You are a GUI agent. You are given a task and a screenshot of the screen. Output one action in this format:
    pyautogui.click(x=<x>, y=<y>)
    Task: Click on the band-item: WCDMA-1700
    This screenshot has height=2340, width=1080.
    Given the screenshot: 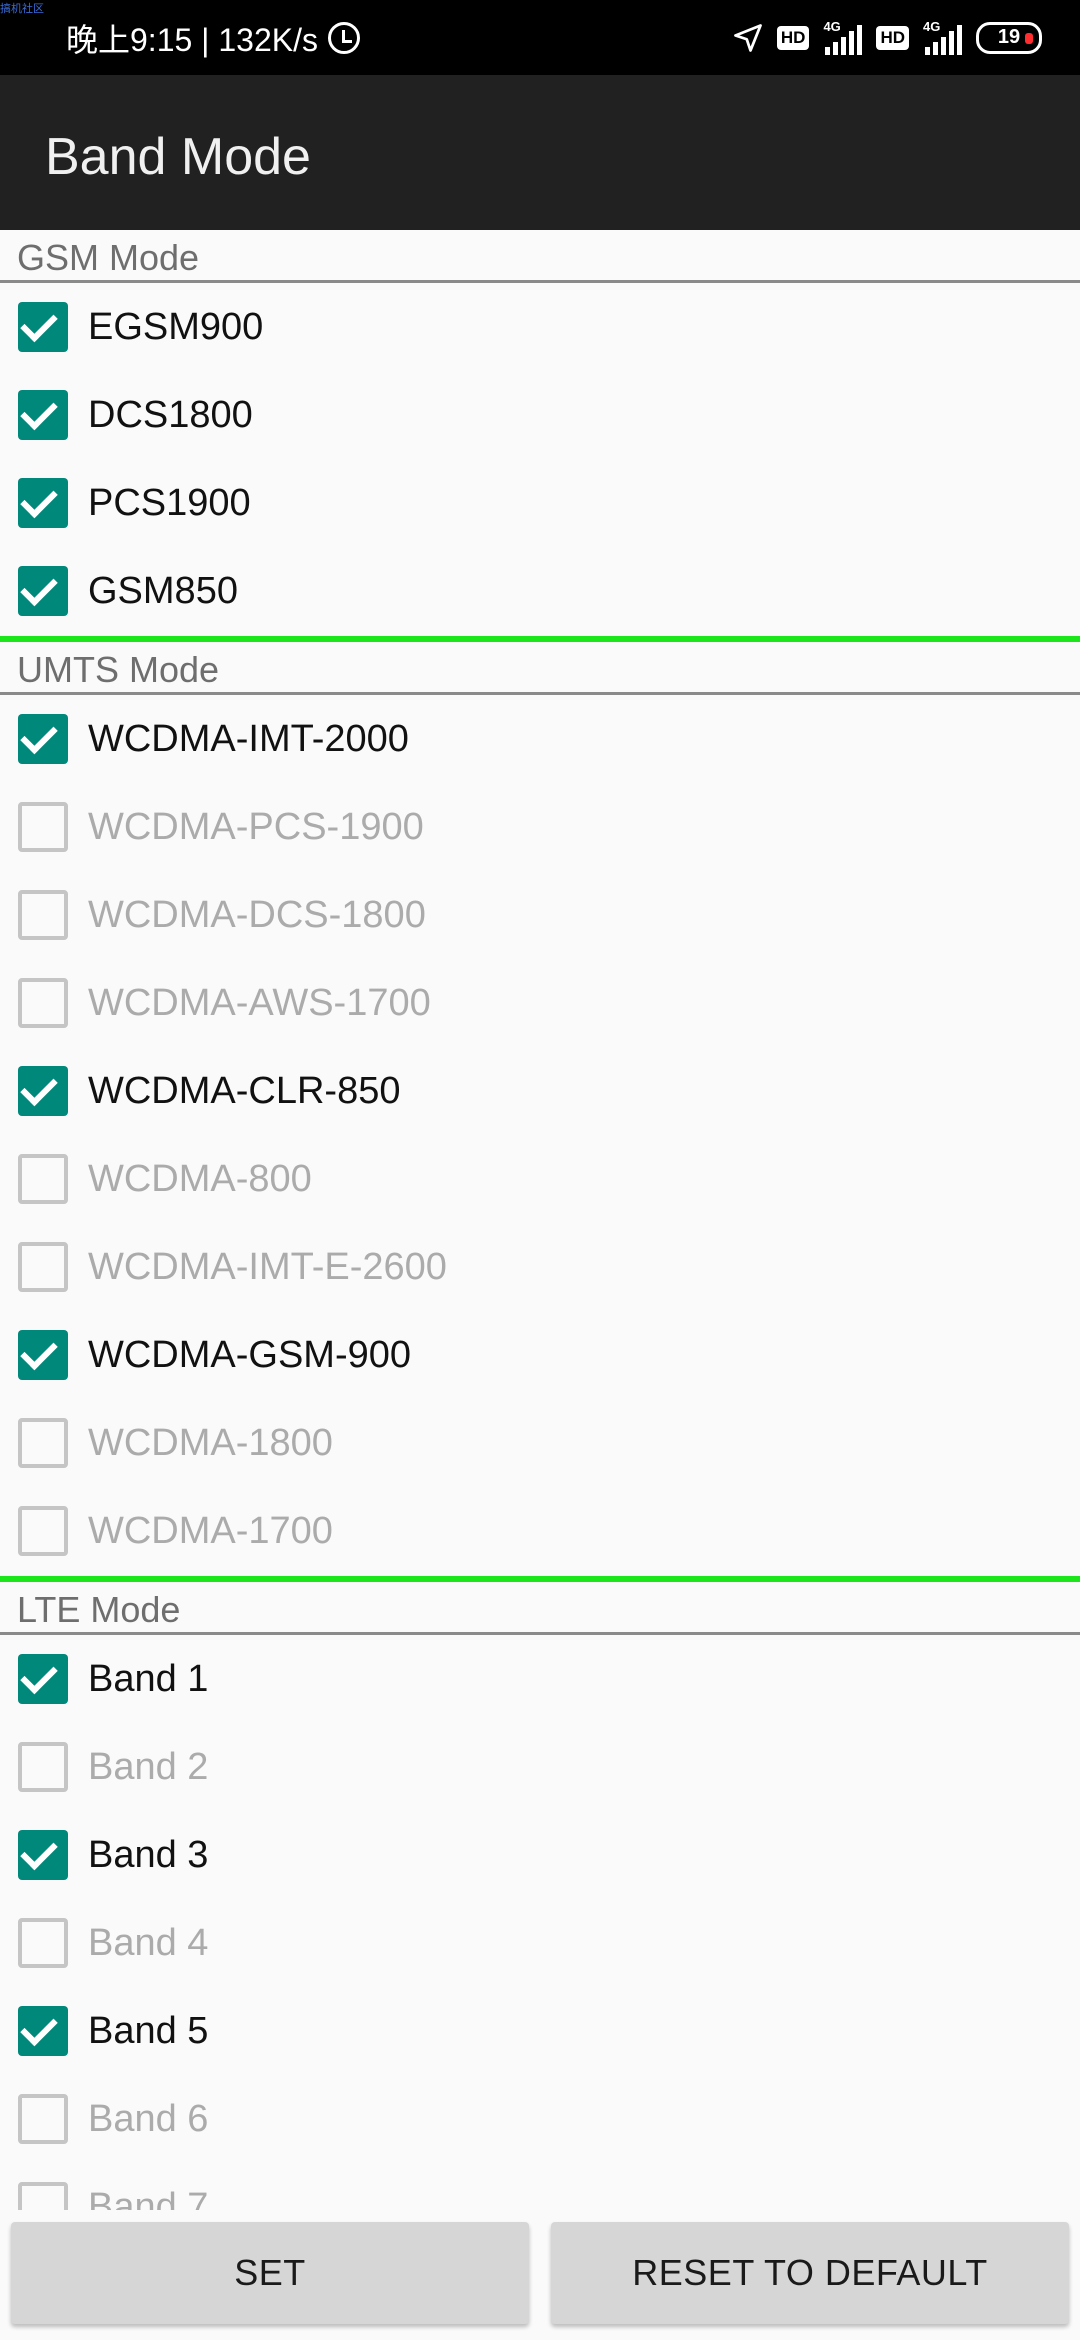 What is the action you would take?
    pyautogui.click(x=540, y=1531)
    